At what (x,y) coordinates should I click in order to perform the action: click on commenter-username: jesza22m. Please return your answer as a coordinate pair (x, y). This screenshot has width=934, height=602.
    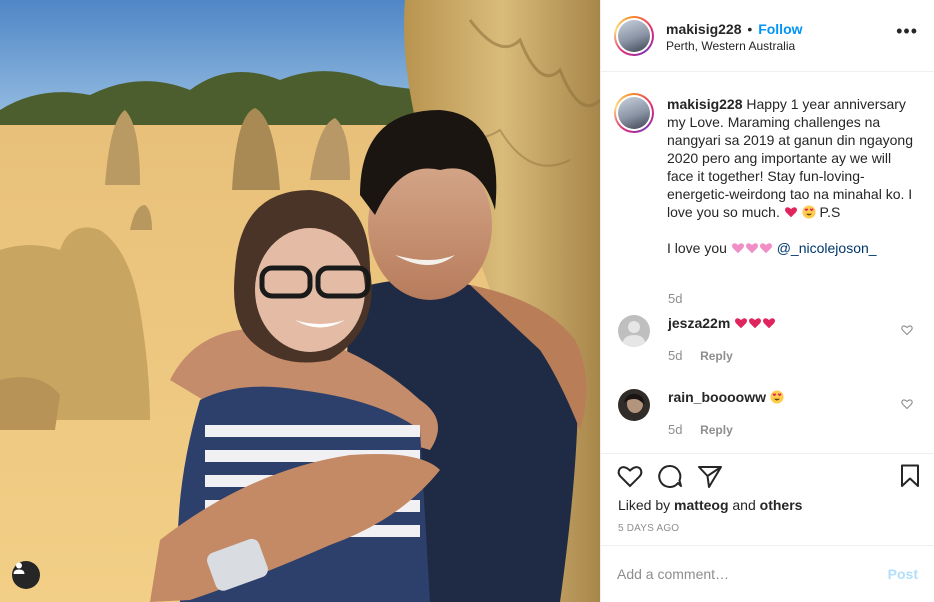
    Looking at the image, I should click on (699, 323).